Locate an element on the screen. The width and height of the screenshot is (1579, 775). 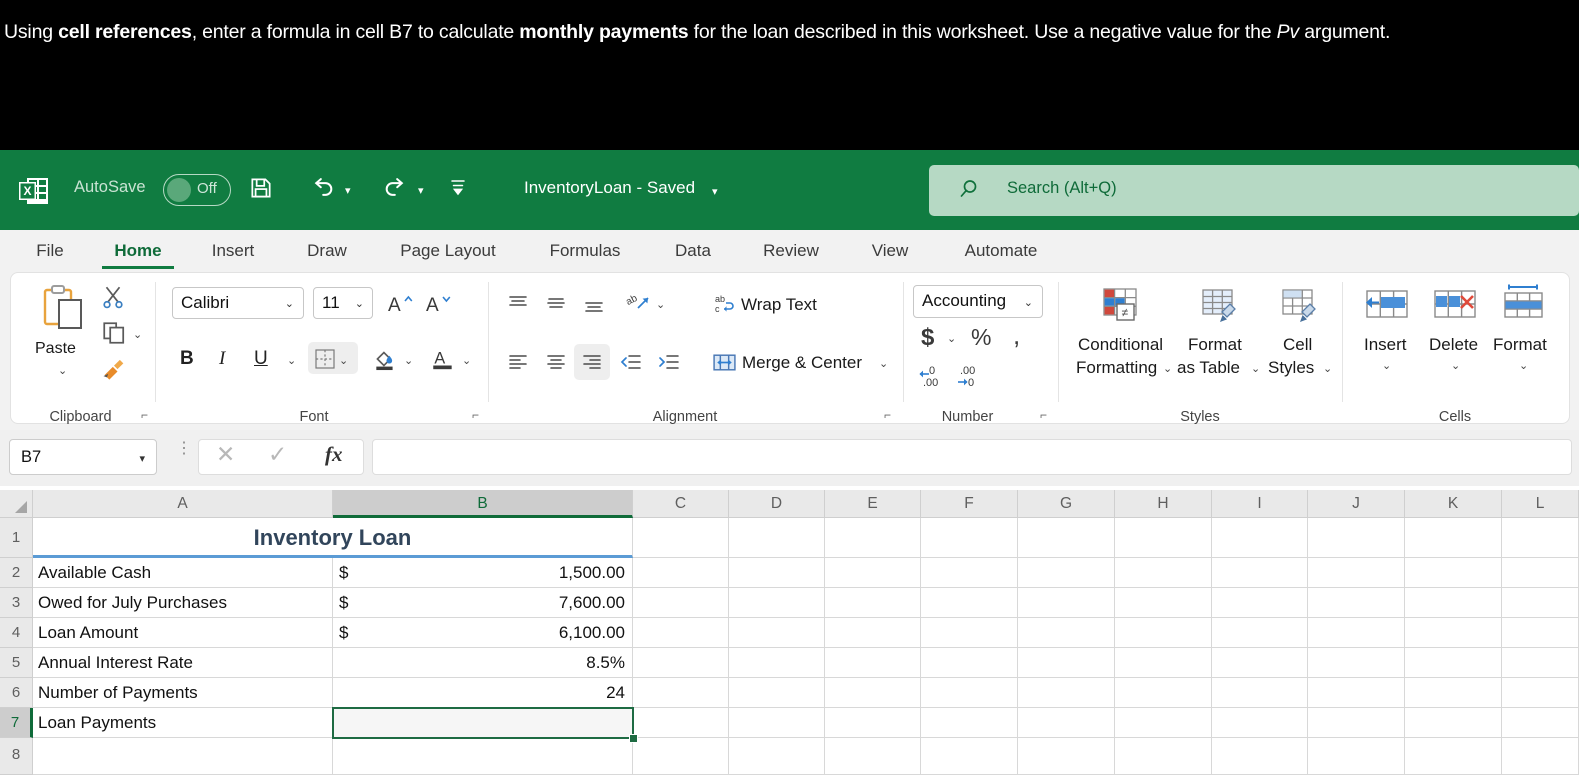
cell-J2 is located at coordinates (1356, 573).